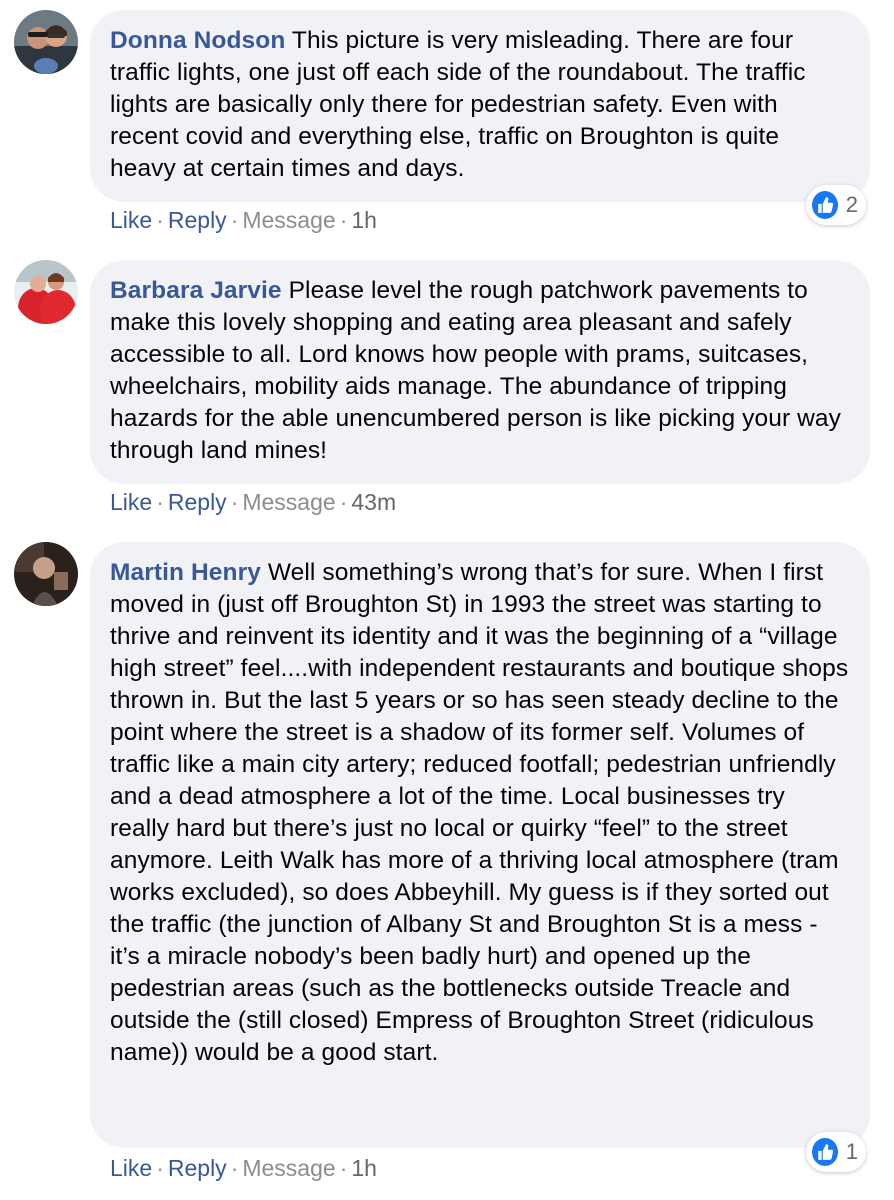 The image size is (894, 1200). What do you see at coordinates (197, 40) in the screenshot?
I see `comment-author: Donna Nodson` at bounding box center [197, 40].